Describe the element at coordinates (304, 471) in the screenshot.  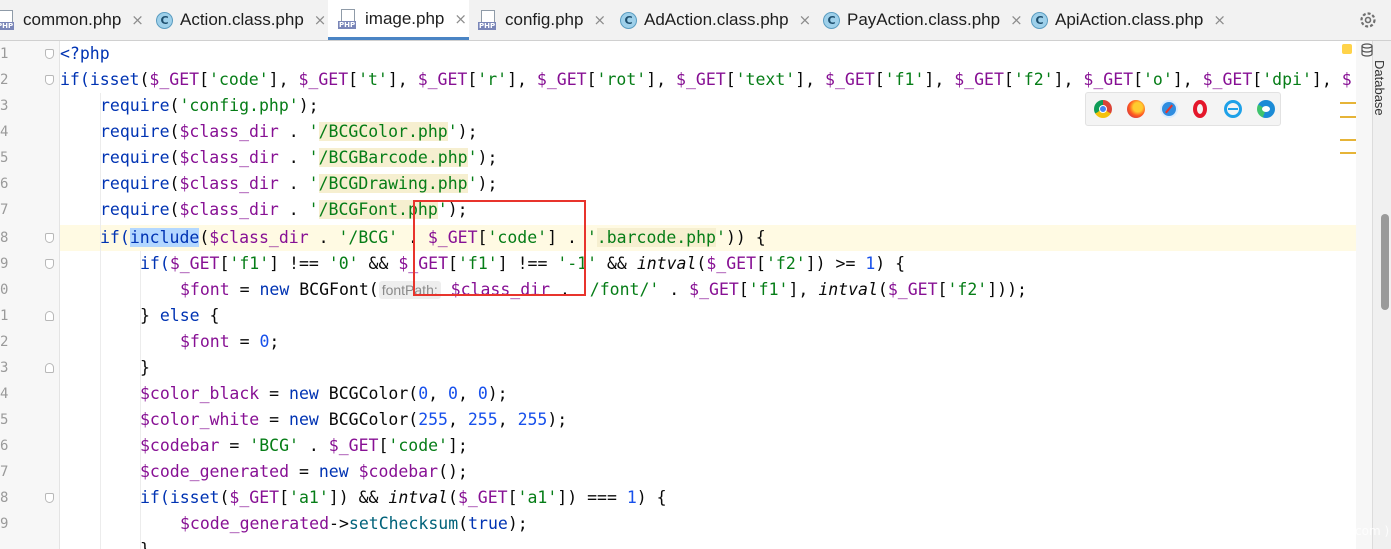
I see `code-line: $code_generated = new $codebar();` at that location.